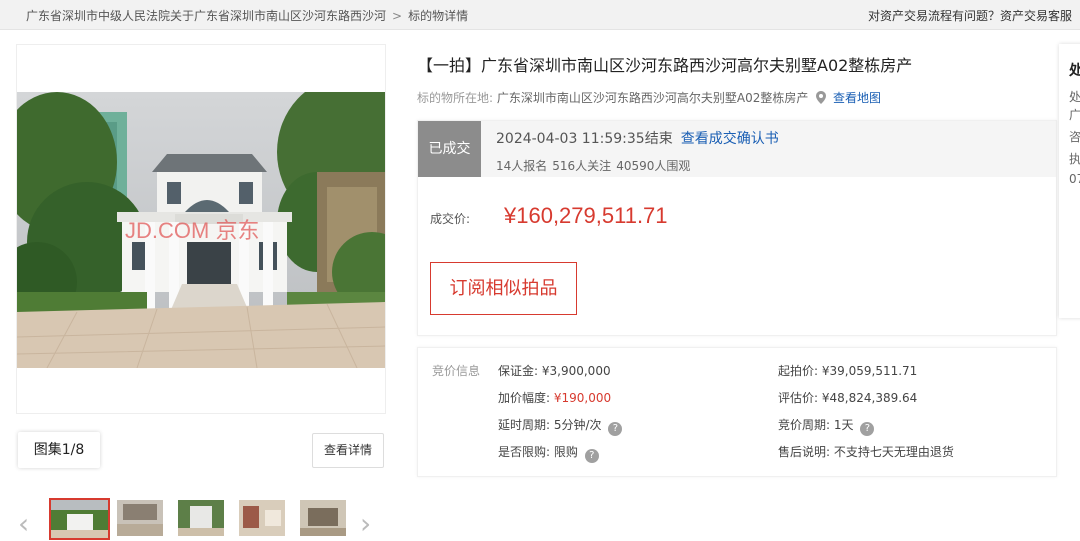  What do you see at coordinates (518, 371) in the screenshot?
I see `deposit-label: 保证金:` at bounding box center [518, 371].